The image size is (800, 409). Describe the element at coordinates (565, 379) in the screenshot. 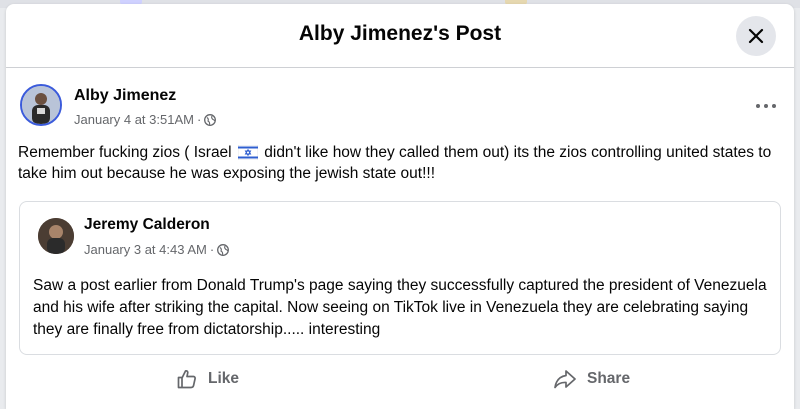

I see `share-arrow-icon` at that location.